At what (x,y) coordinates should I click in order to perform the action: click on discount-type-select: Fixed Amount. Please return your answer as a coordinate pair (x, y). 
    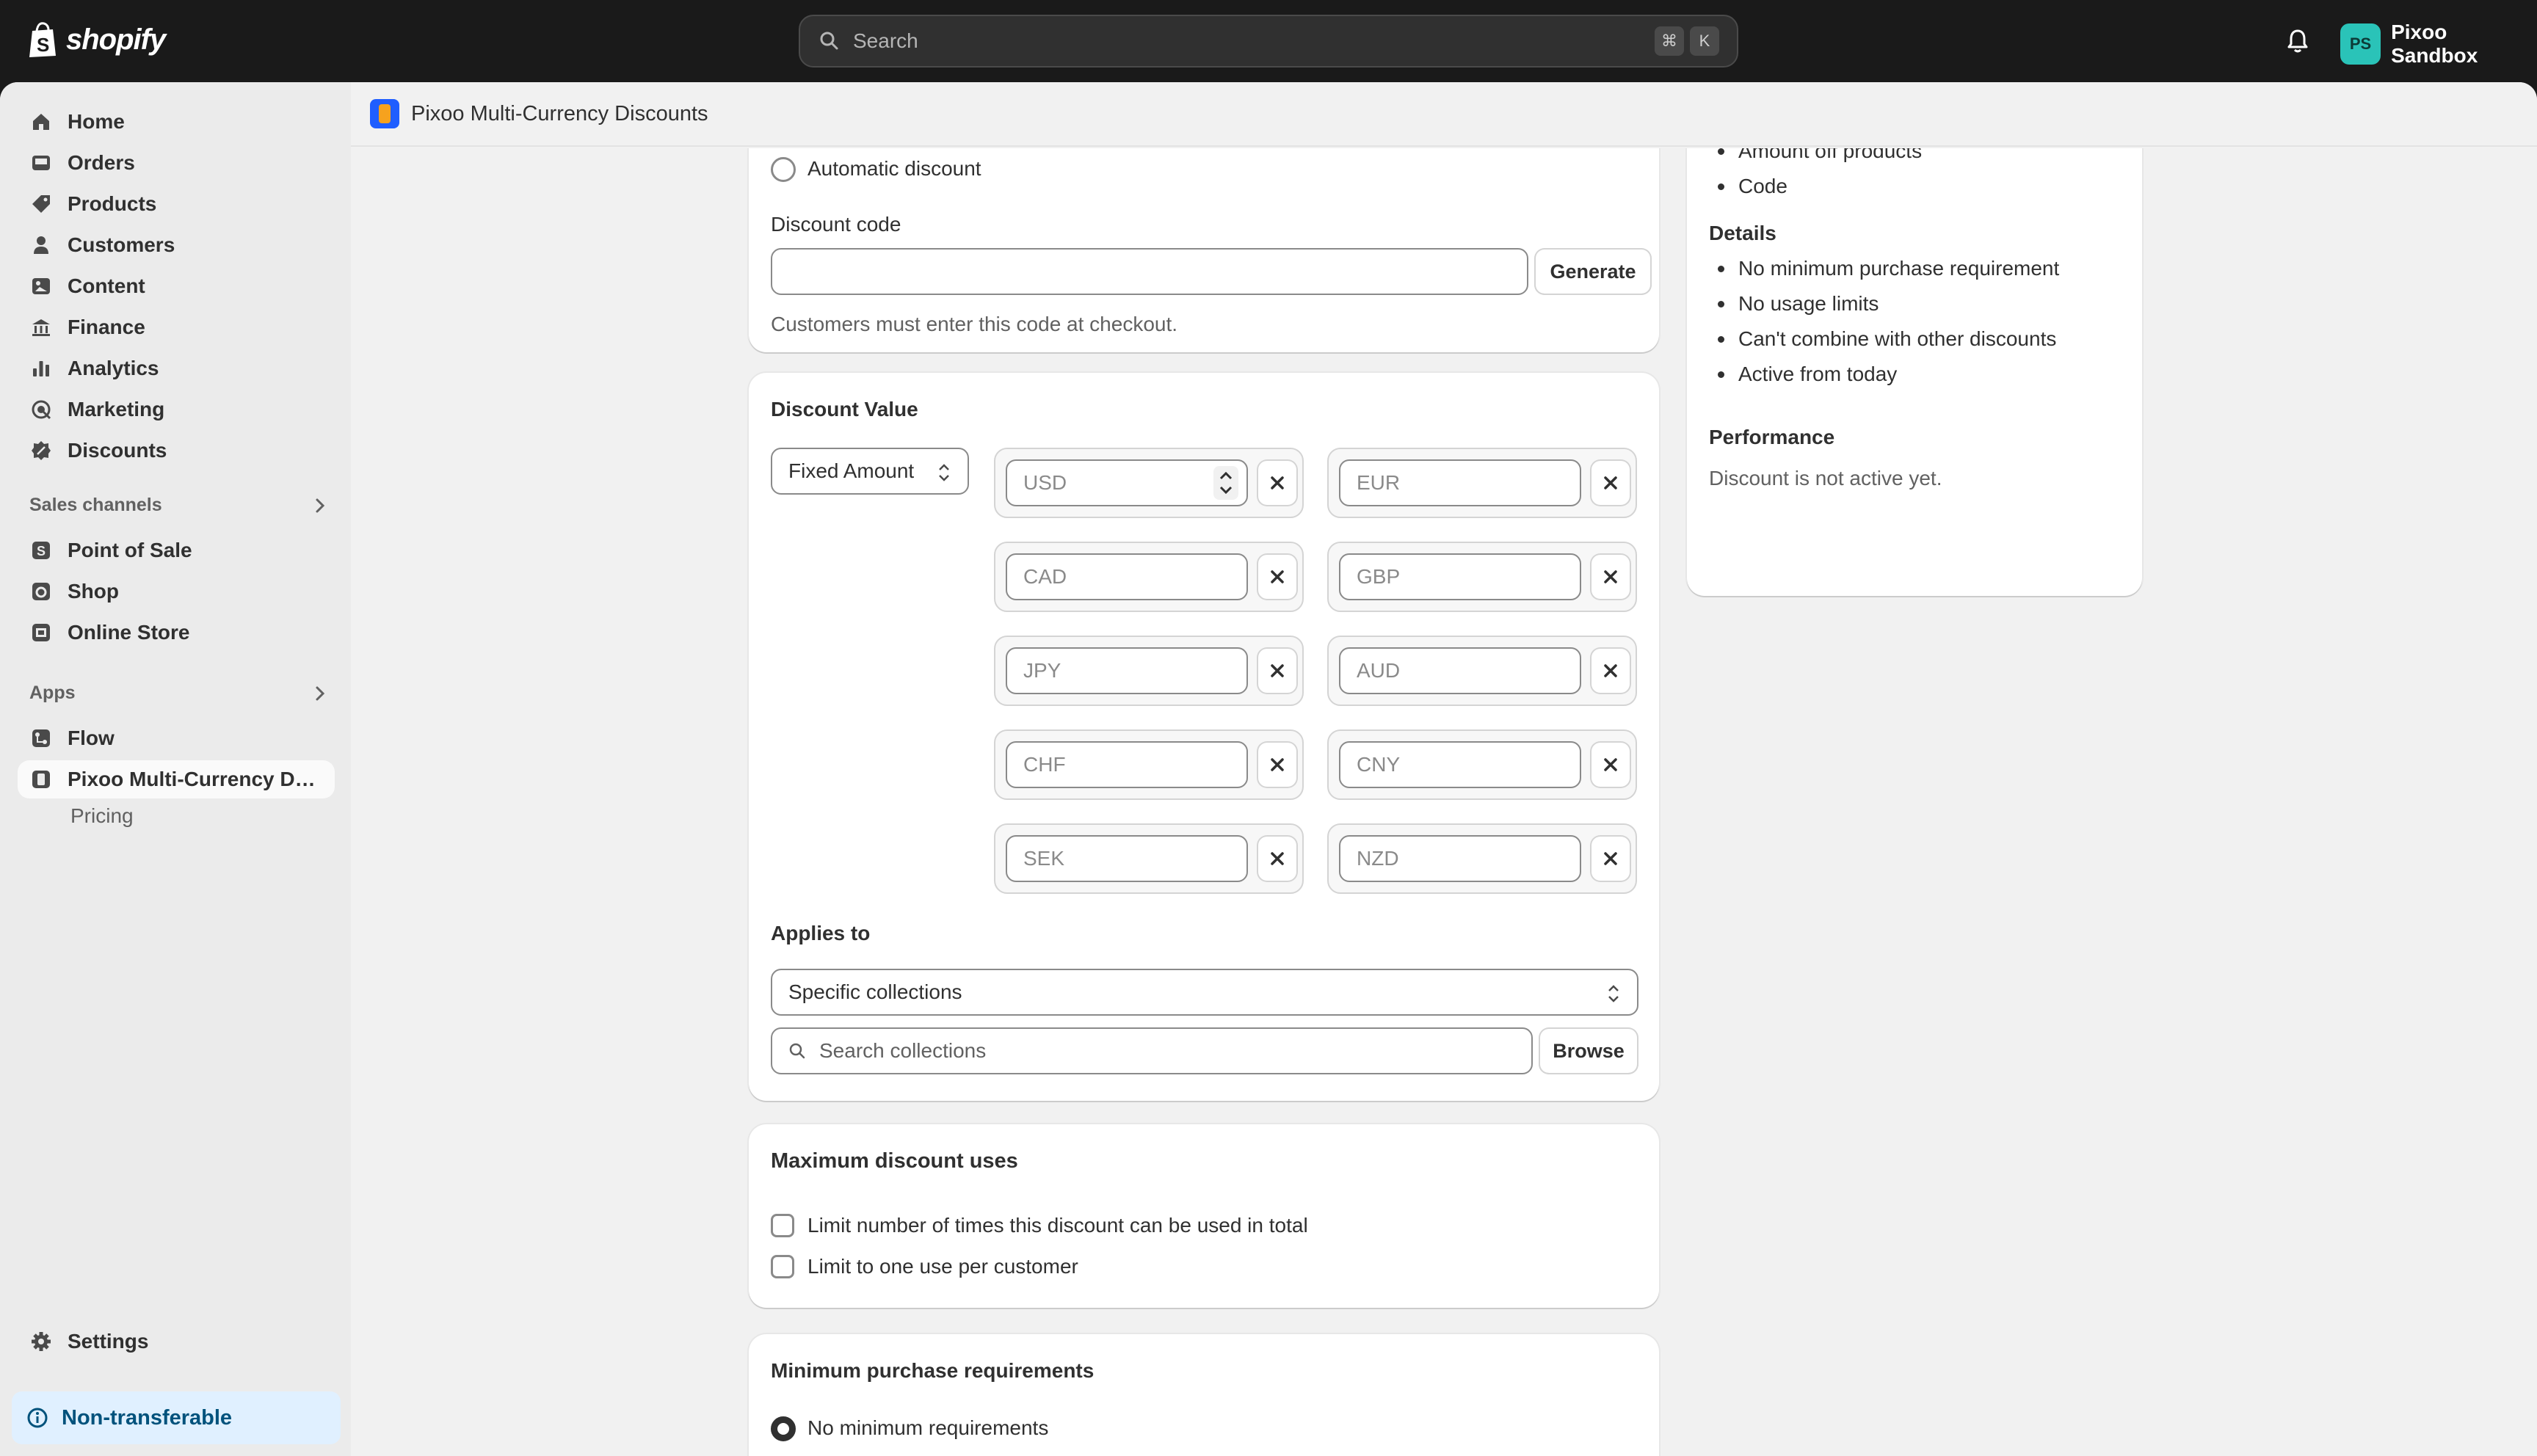
    Looking at the image, I should click on (870, 471).